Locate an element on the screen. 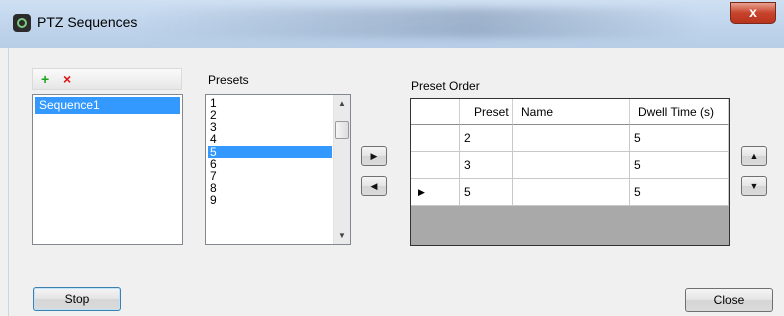 The image size is (784, 316). row-header-corner is located at coordinates (435, 112).